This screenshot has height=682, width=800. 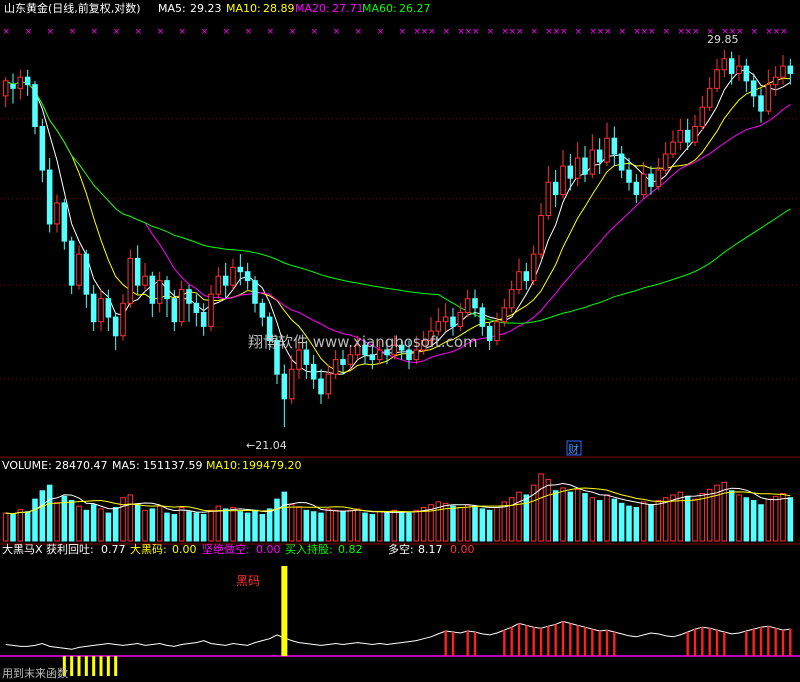 I want to click on black-horse-signal-bar, so click(x=284, y=611).